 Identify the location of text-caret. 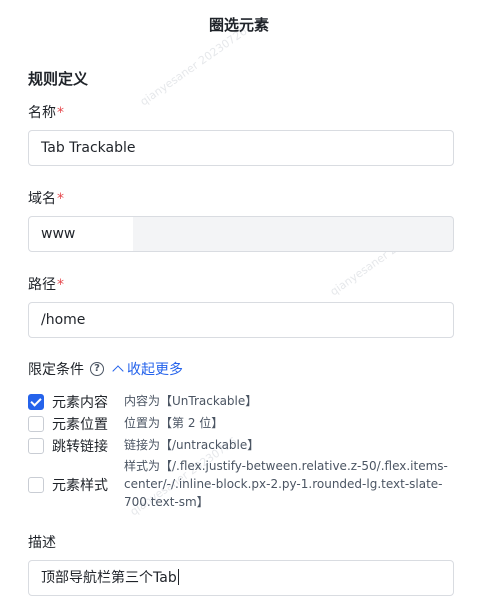
(178, 577).